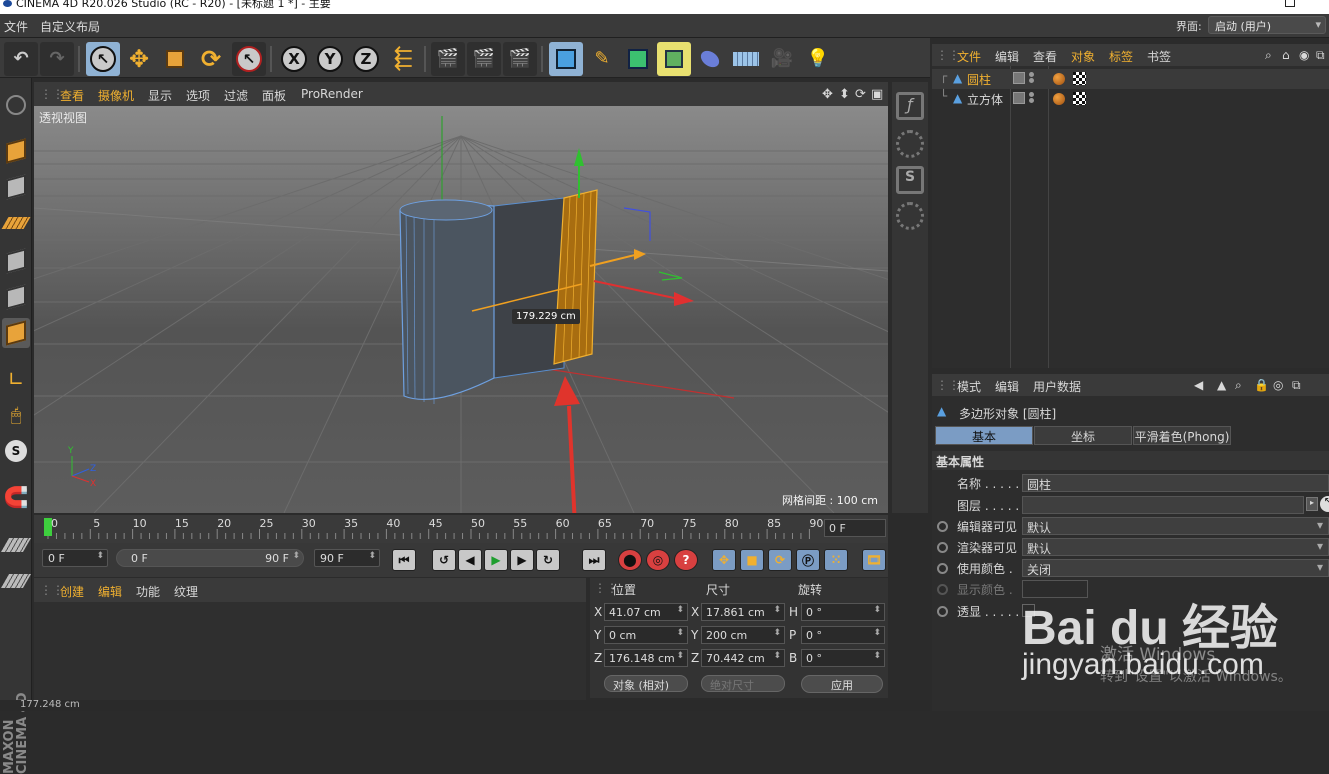 This screenshot has width=1329, height=774. What do you see at coordinates (1182, 435) in the screenshot?
I see `tab-phong: 平滑着色(Phong)` at bounding box center [1182, 435].